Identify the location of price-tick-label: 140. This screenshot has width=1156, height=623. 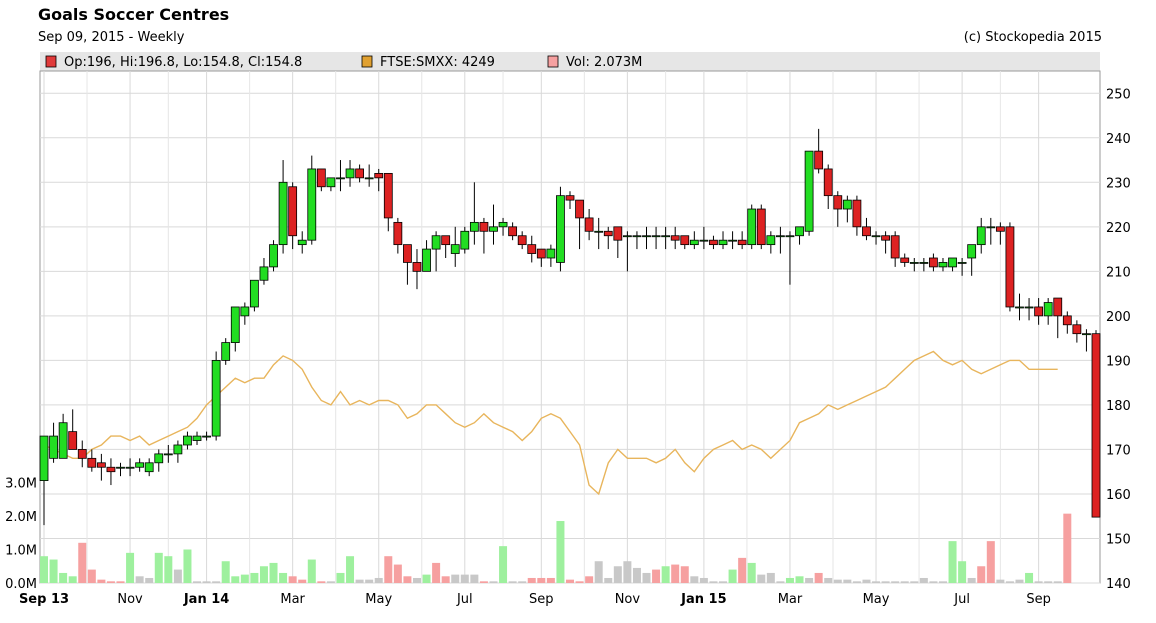
(1118, 584).